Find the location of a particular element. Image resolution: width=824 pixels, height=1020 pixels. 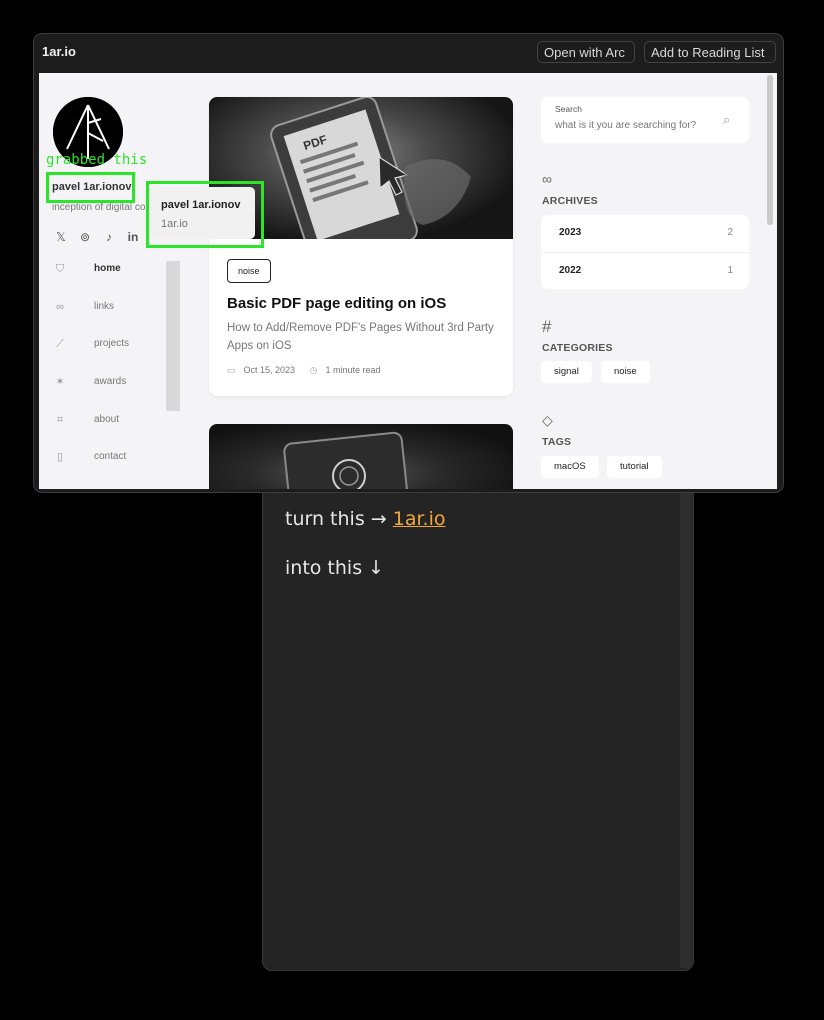

nav-label: awards is located at coordinates (110, 381).